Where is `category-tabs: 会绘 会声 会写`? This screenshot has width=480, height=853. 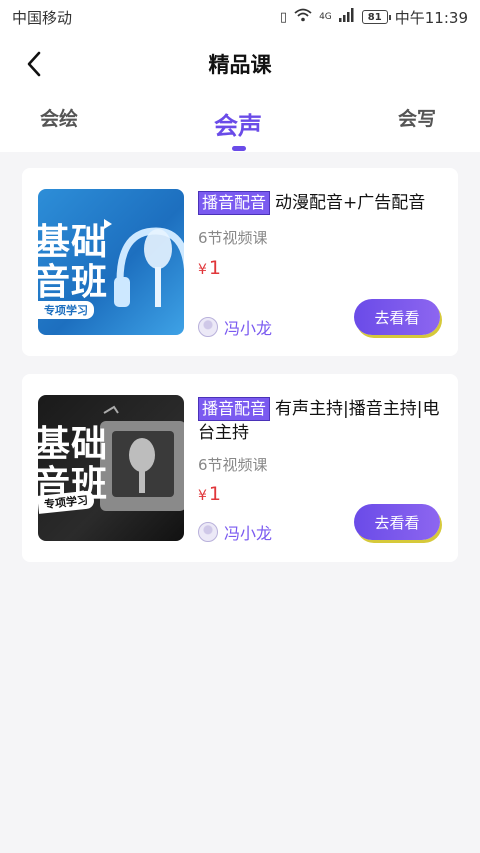
category-tabs: 会绘 会声 会写 is located at coordinates (240, 123).